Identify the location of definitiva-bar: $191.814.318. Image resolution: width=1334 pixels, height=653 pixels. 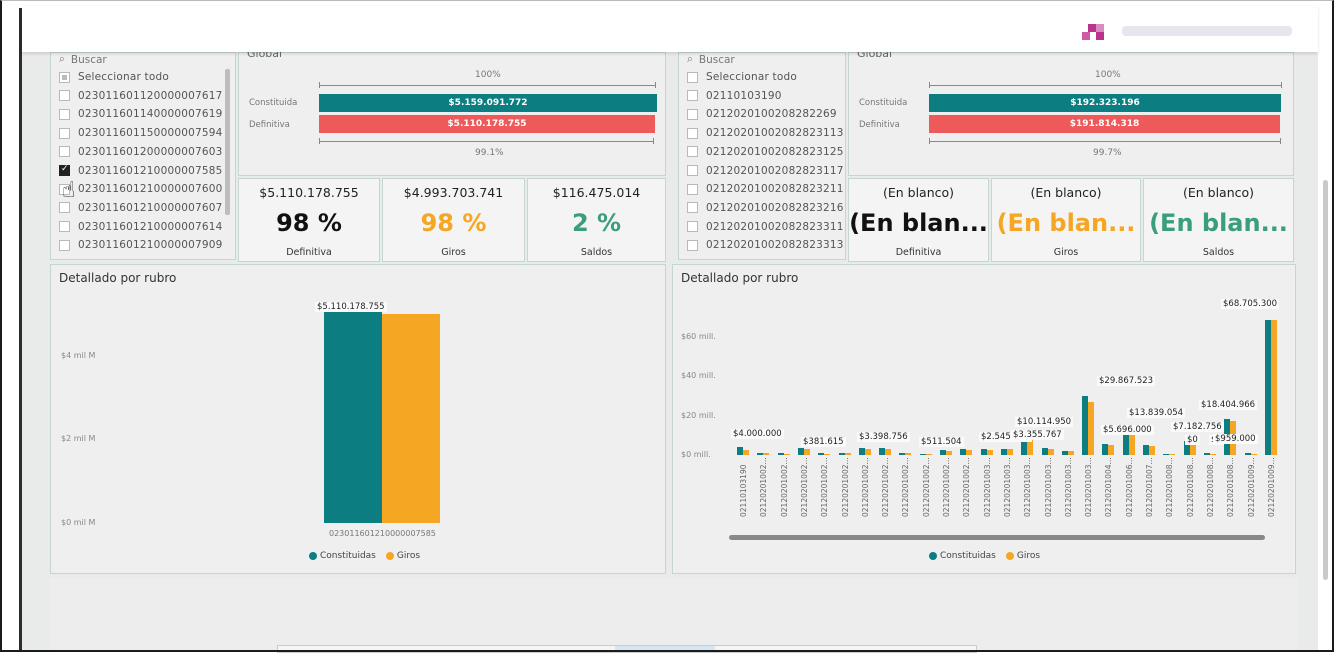
(1104, 124).